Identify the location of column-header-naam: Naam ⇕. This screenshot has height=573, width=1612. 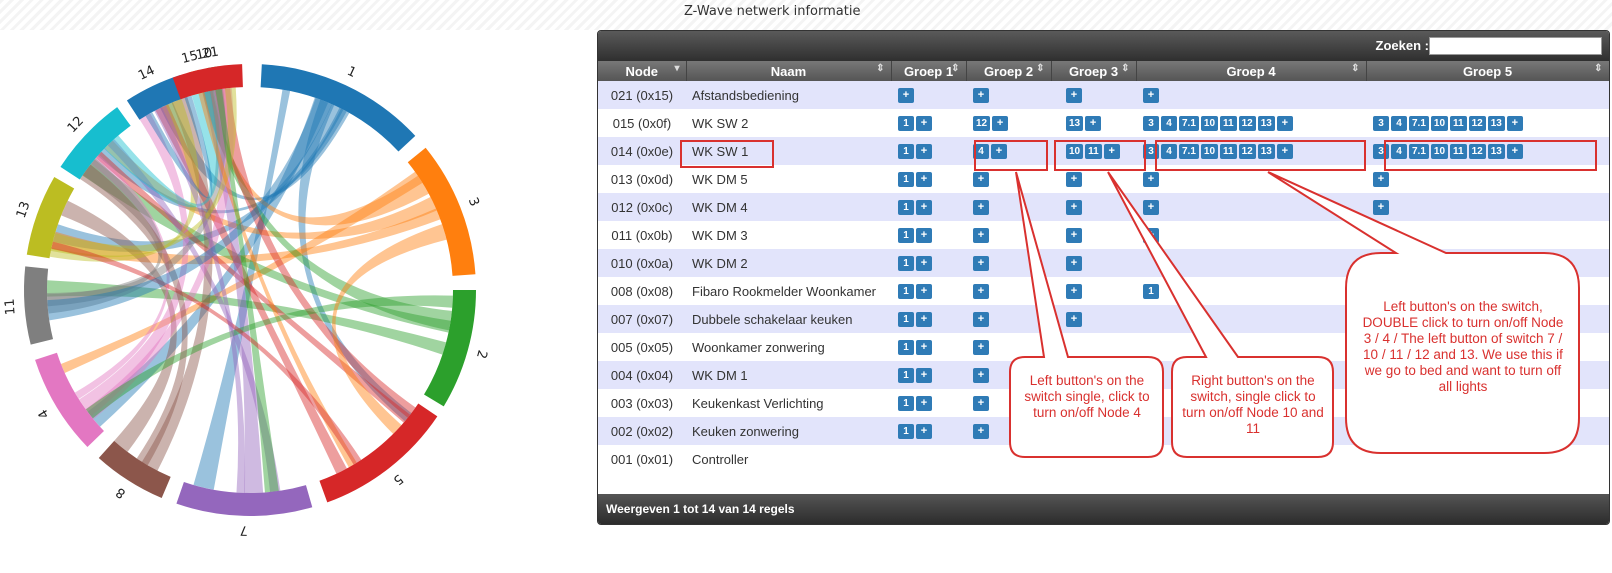
(789, 71).